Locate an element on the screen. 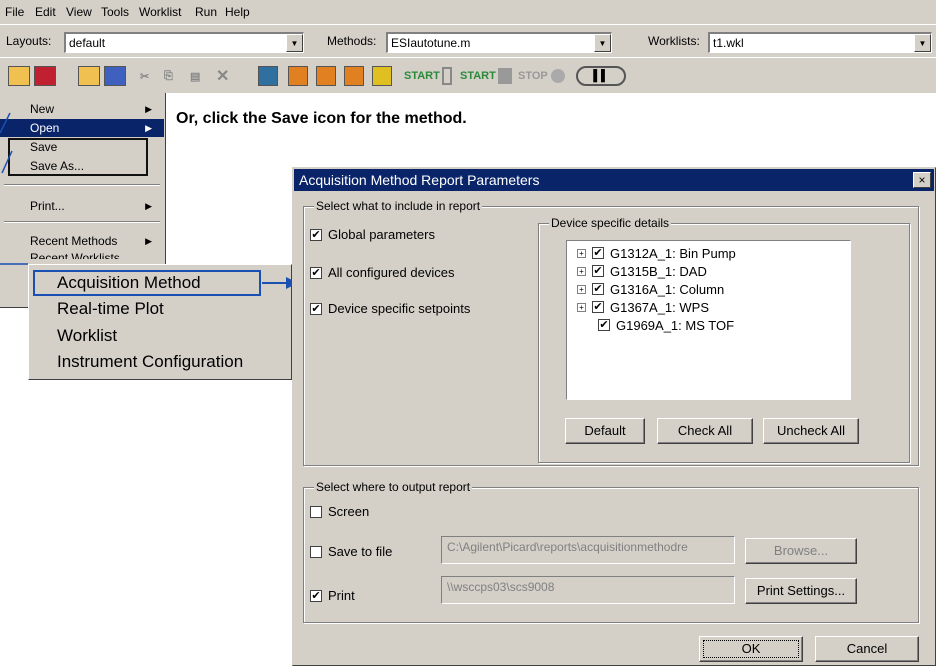 The image size is (936, 666). print-checkbox: ✔ Print is located at coordinates (332, 595).